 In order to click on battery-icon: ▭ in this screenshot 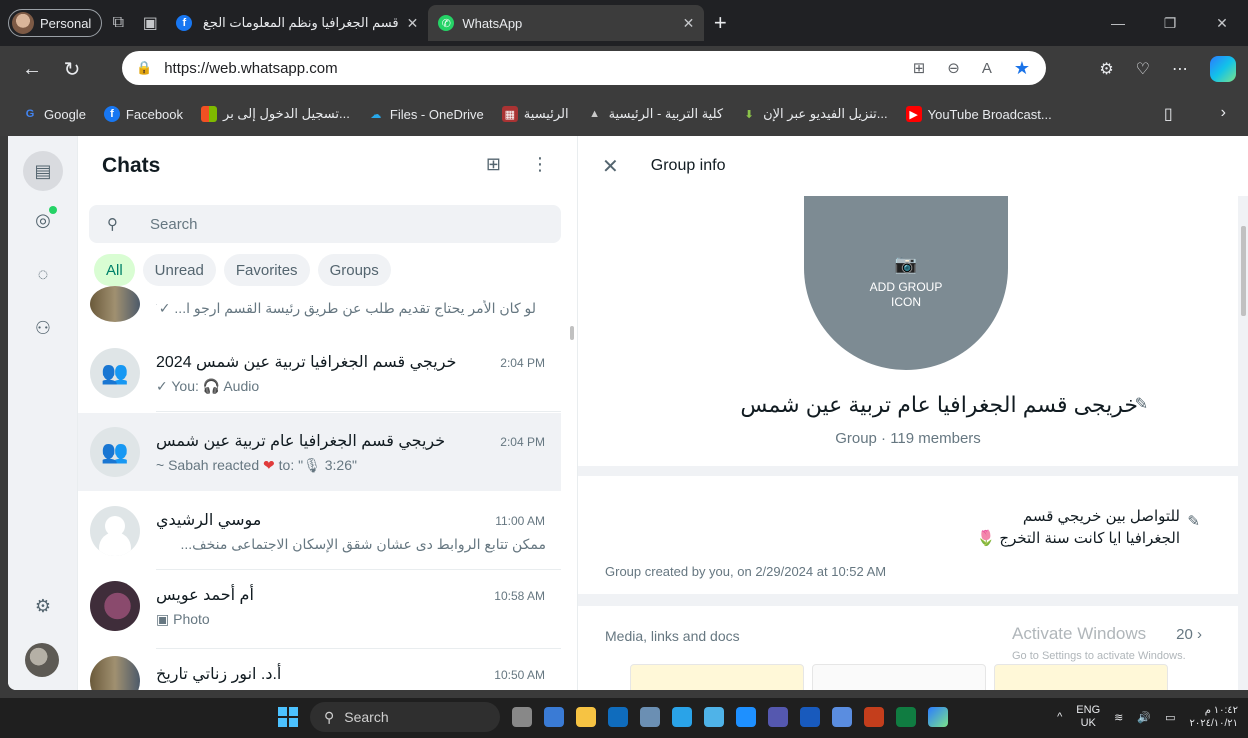, I will do `click(1170, 717)`.